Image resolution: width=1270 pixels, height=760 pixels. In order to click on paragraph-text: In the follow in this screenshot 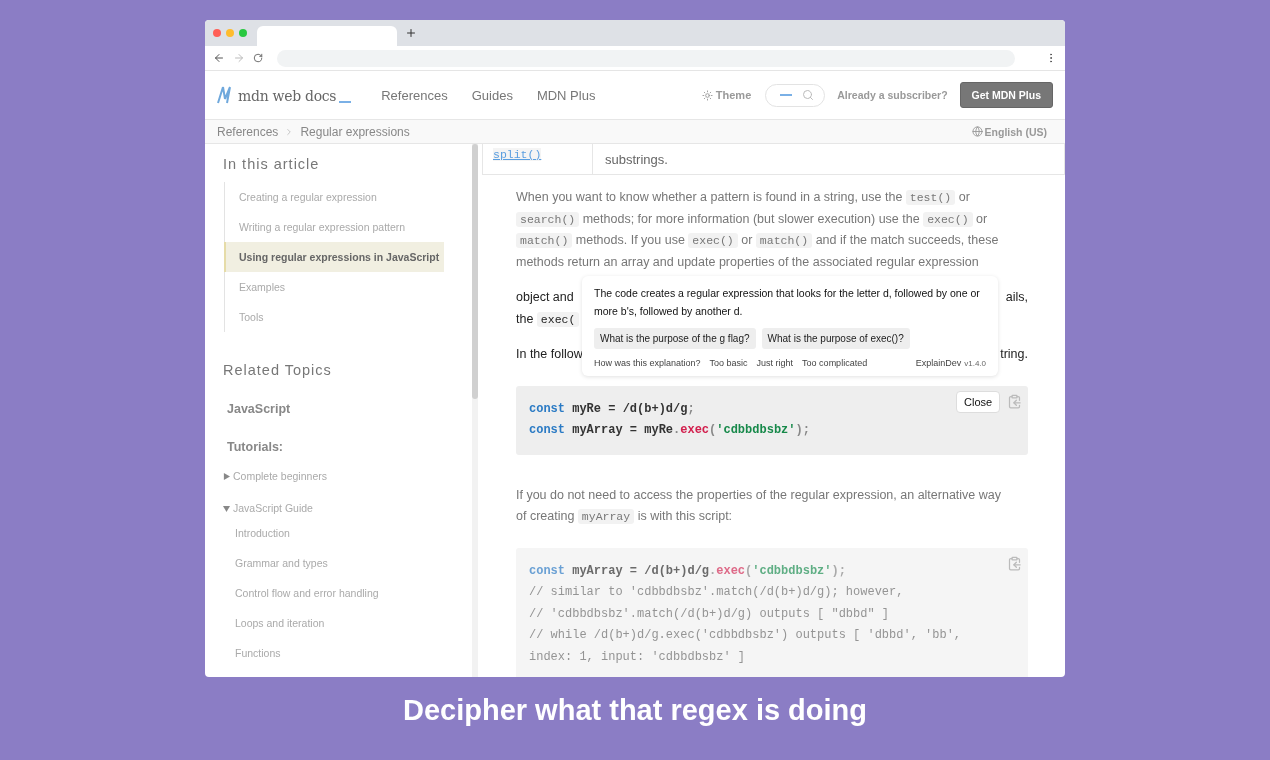, I will do `click(549, 354)`.